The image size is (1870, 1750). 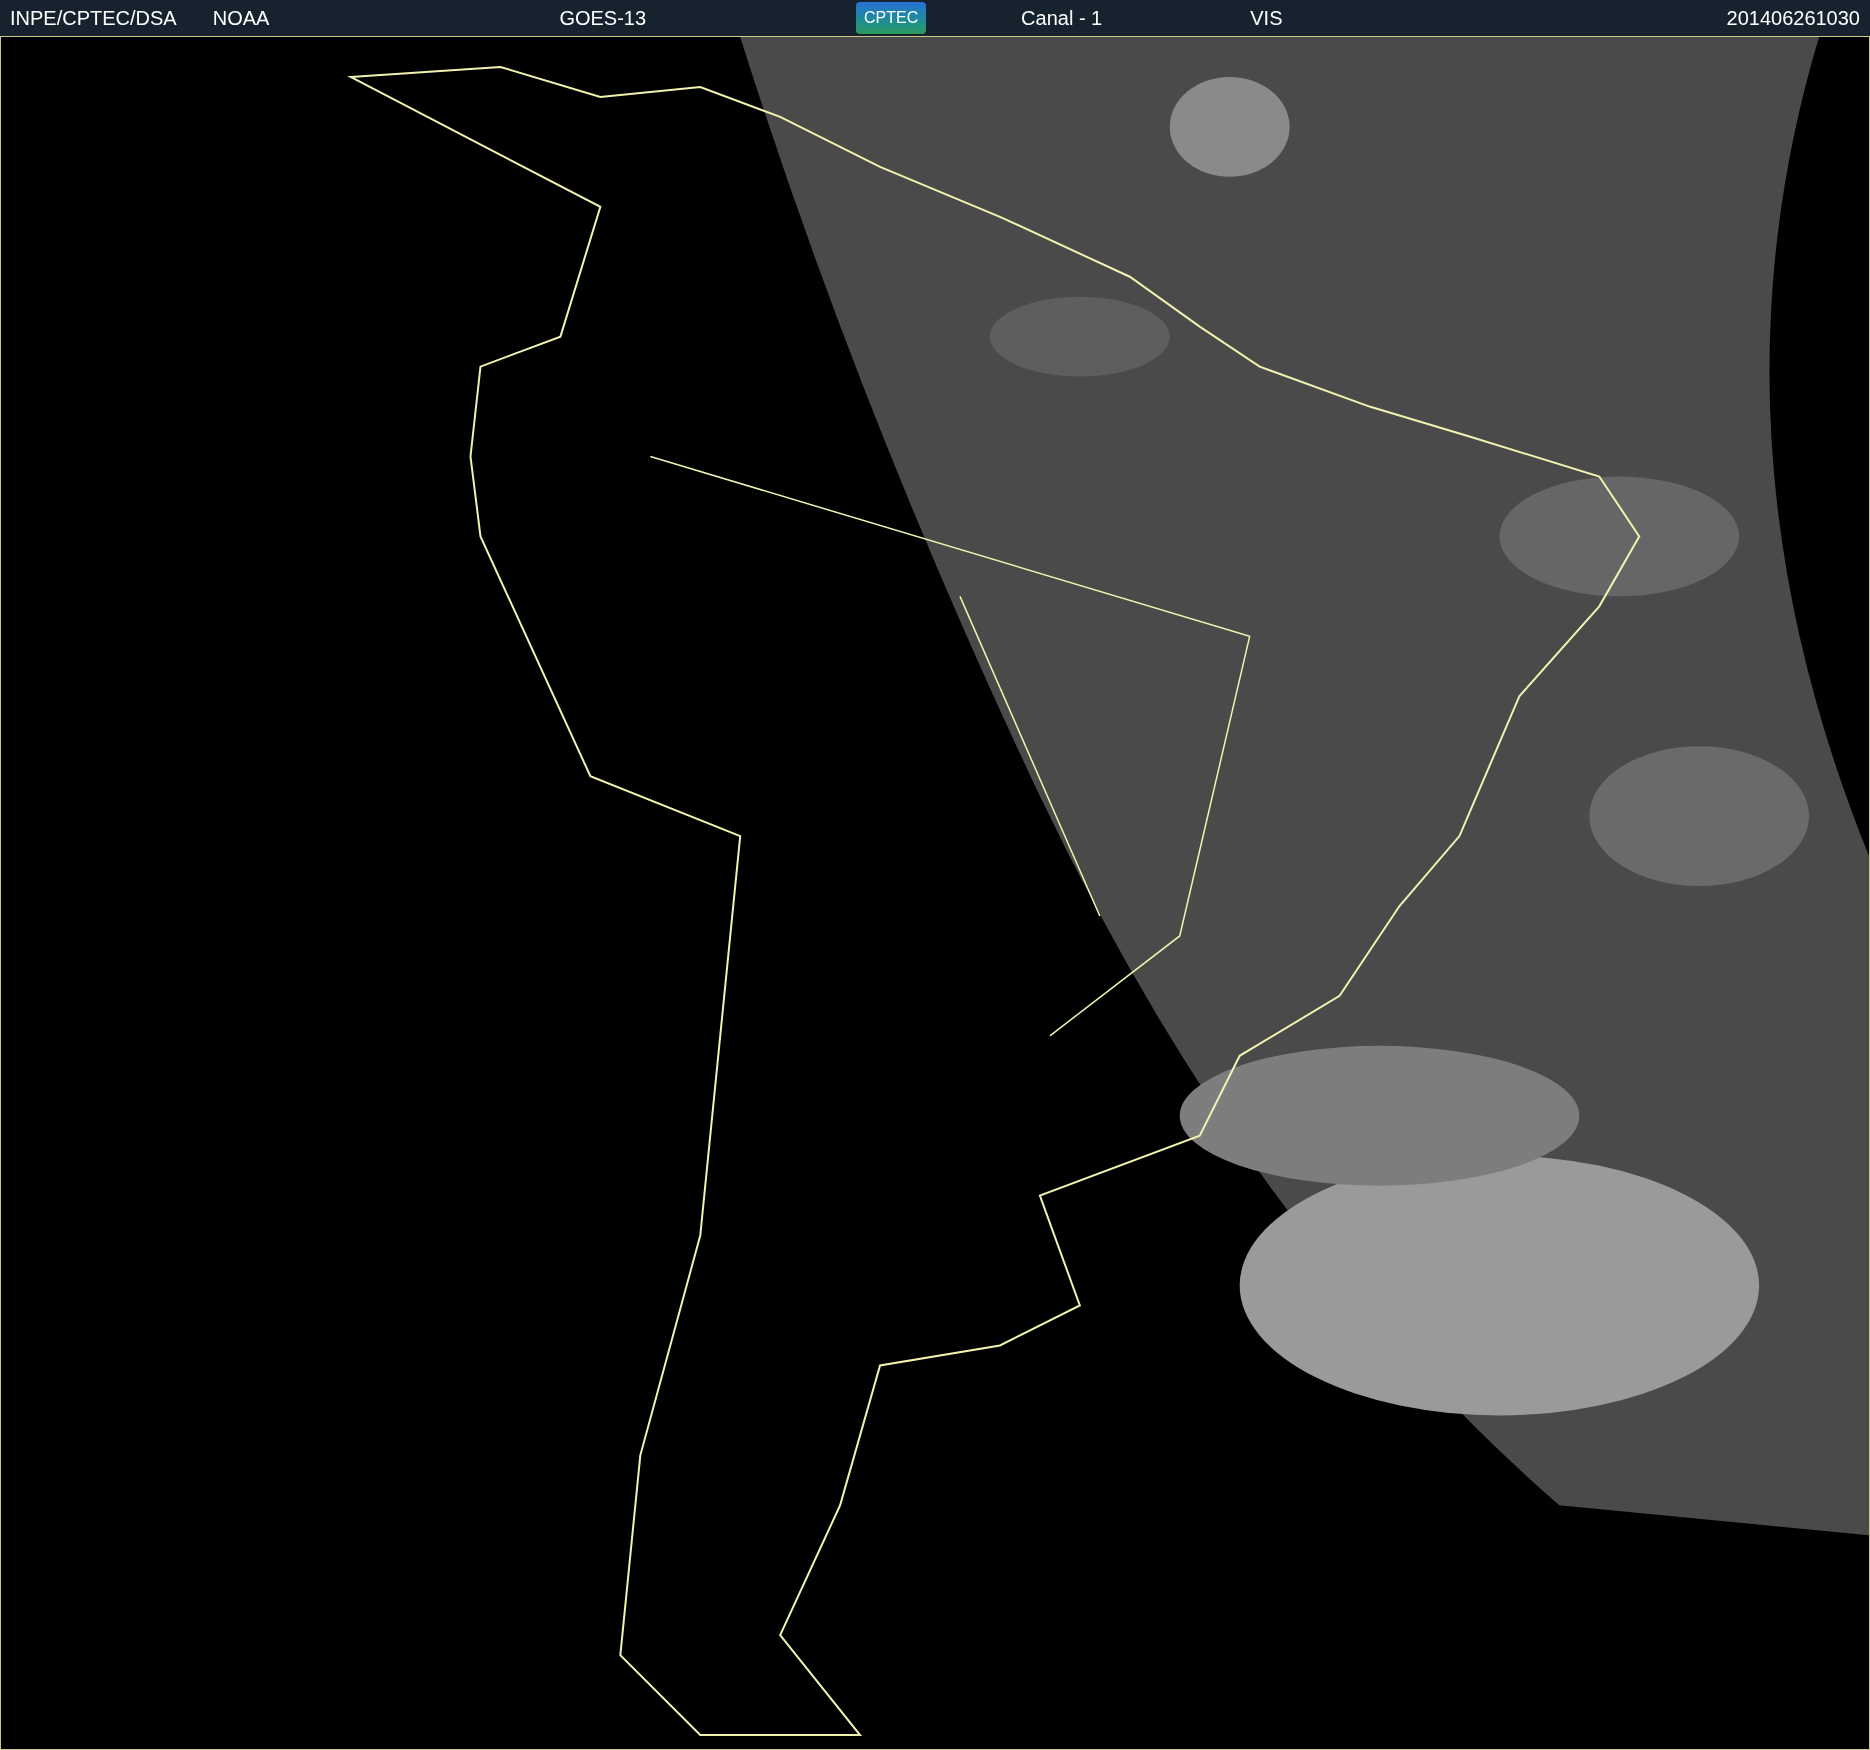 What do you see at coordinates (1062, 18) in the screenshot?
I see `channel-label: Canal - 1` at bounding box center [1062, 18].